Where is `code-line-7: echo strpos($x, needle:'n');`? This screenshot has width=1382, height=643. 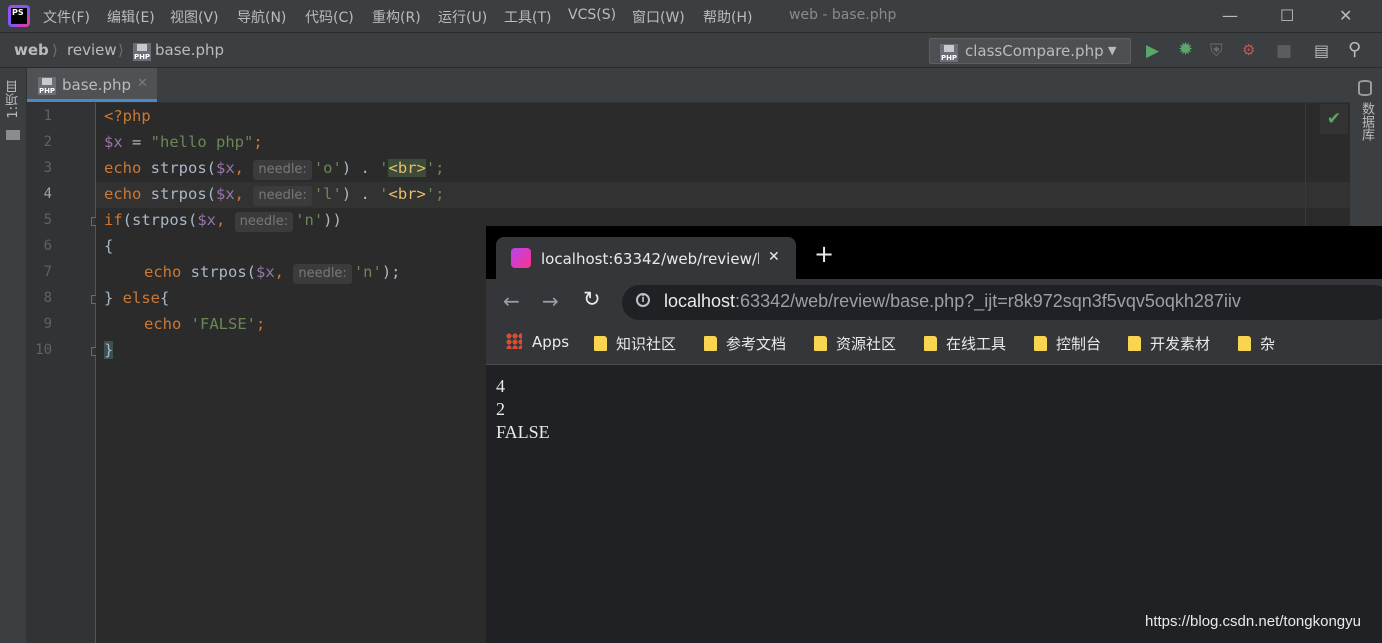 code-line-7: echo strpos($x, needle:'n'); is located at coordinates (272, 272).